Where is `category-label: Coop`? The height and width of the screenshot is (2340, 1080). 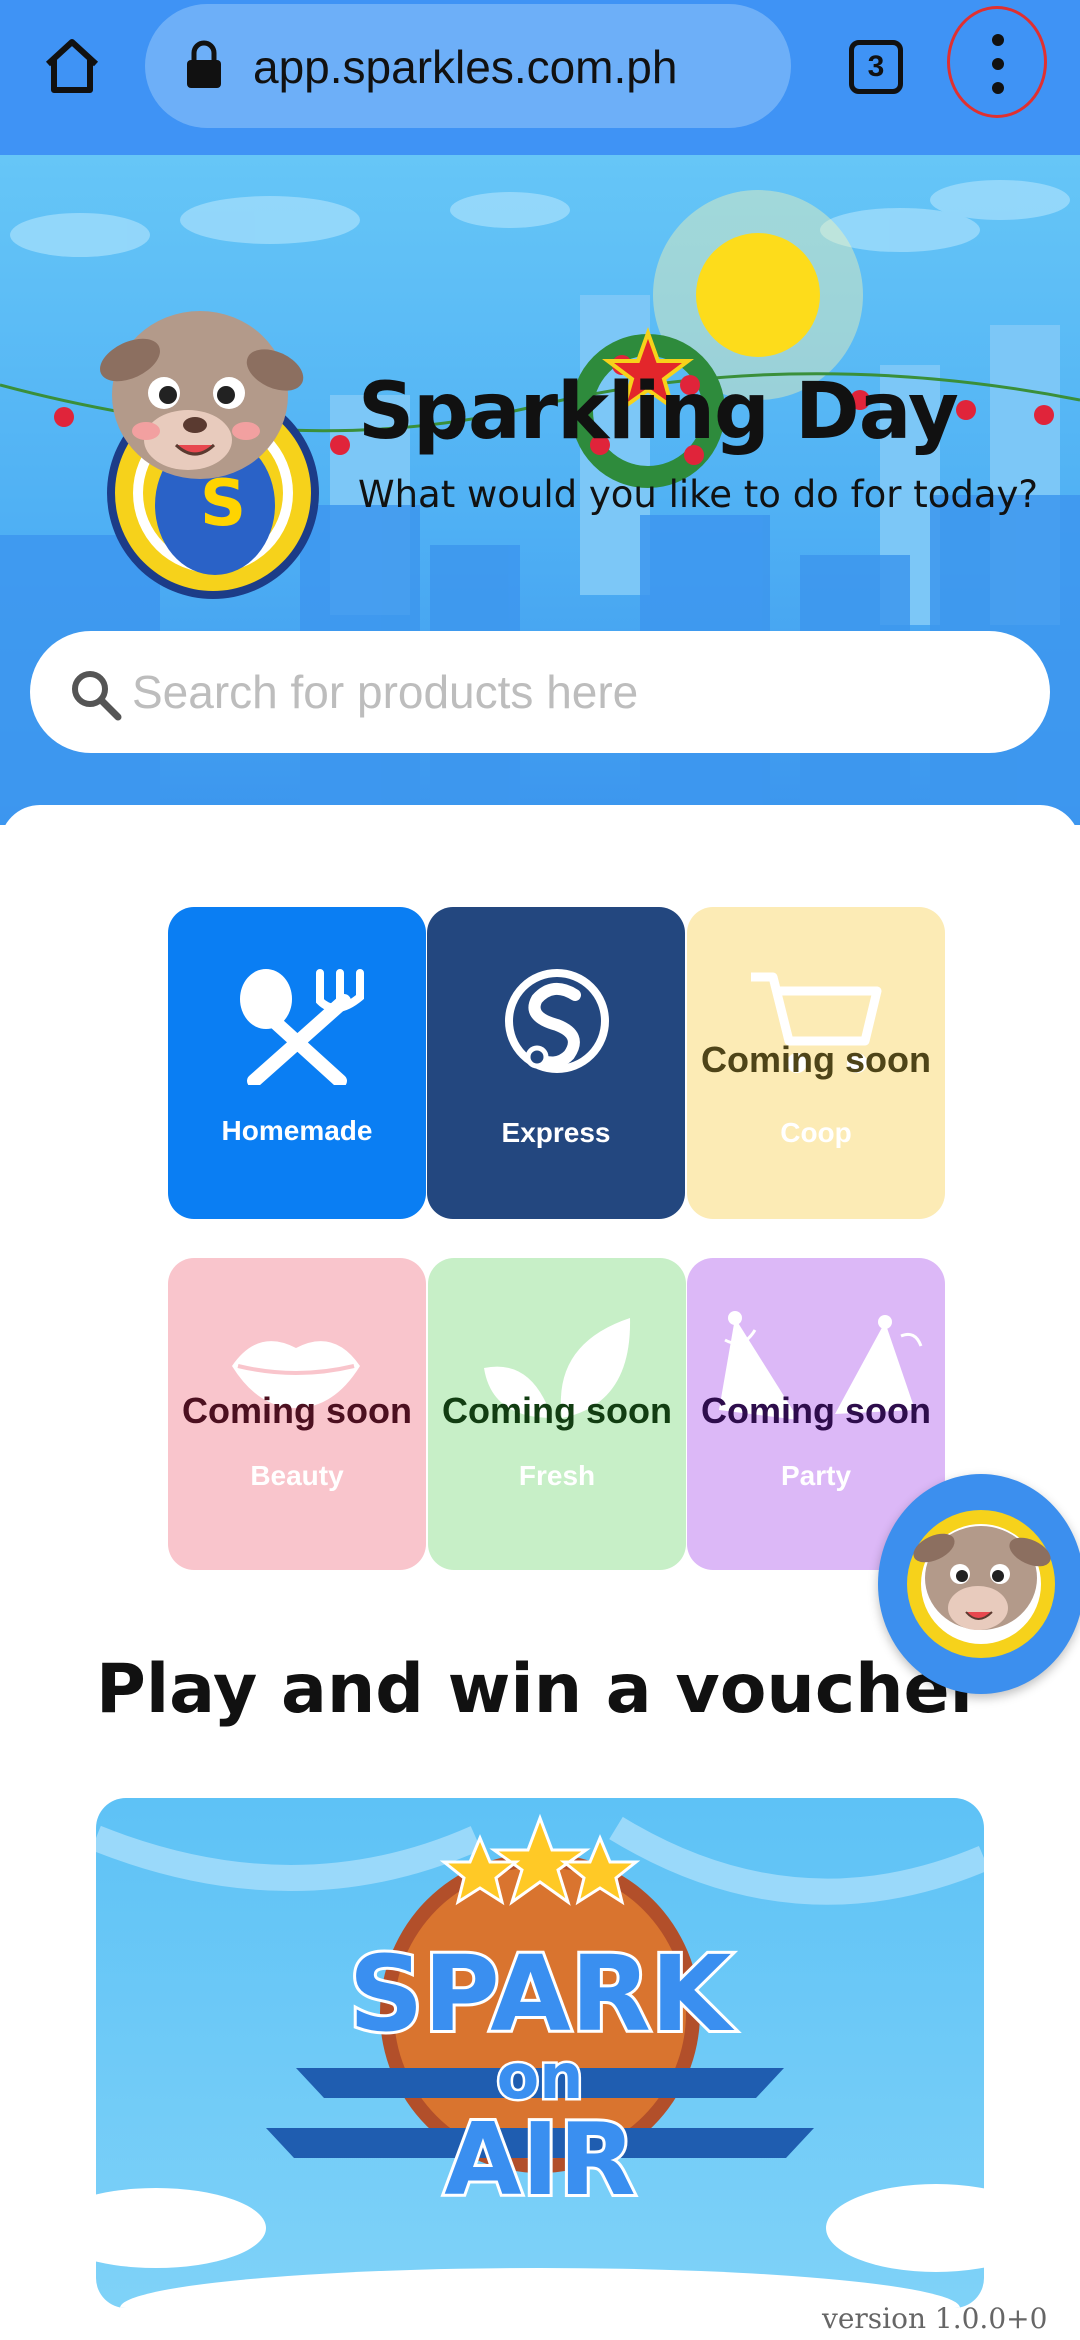
category-label: Coop is located at coordinates (816, 1132).